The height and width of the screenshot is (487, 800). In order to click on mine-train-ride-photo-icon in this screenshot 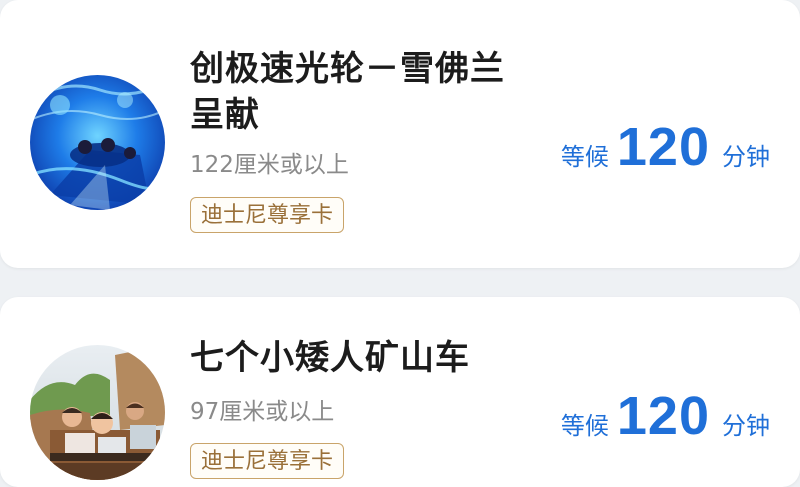, I will do `click(97, 412)`.